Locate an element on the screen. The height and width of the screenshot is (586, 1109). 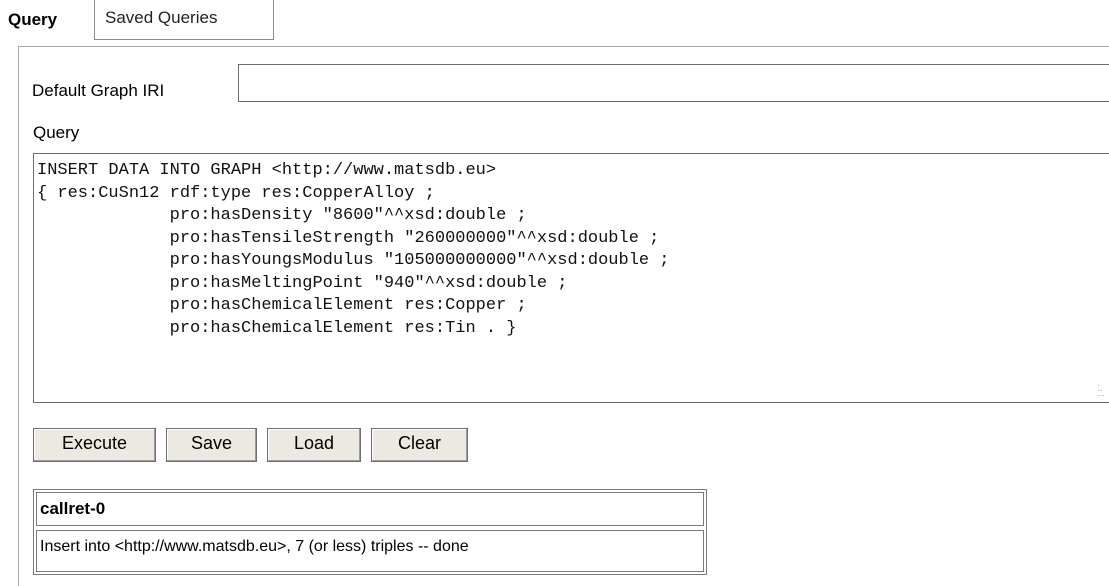
tab-saved-queries: Saved Queries is located at coordinates (184, 20).